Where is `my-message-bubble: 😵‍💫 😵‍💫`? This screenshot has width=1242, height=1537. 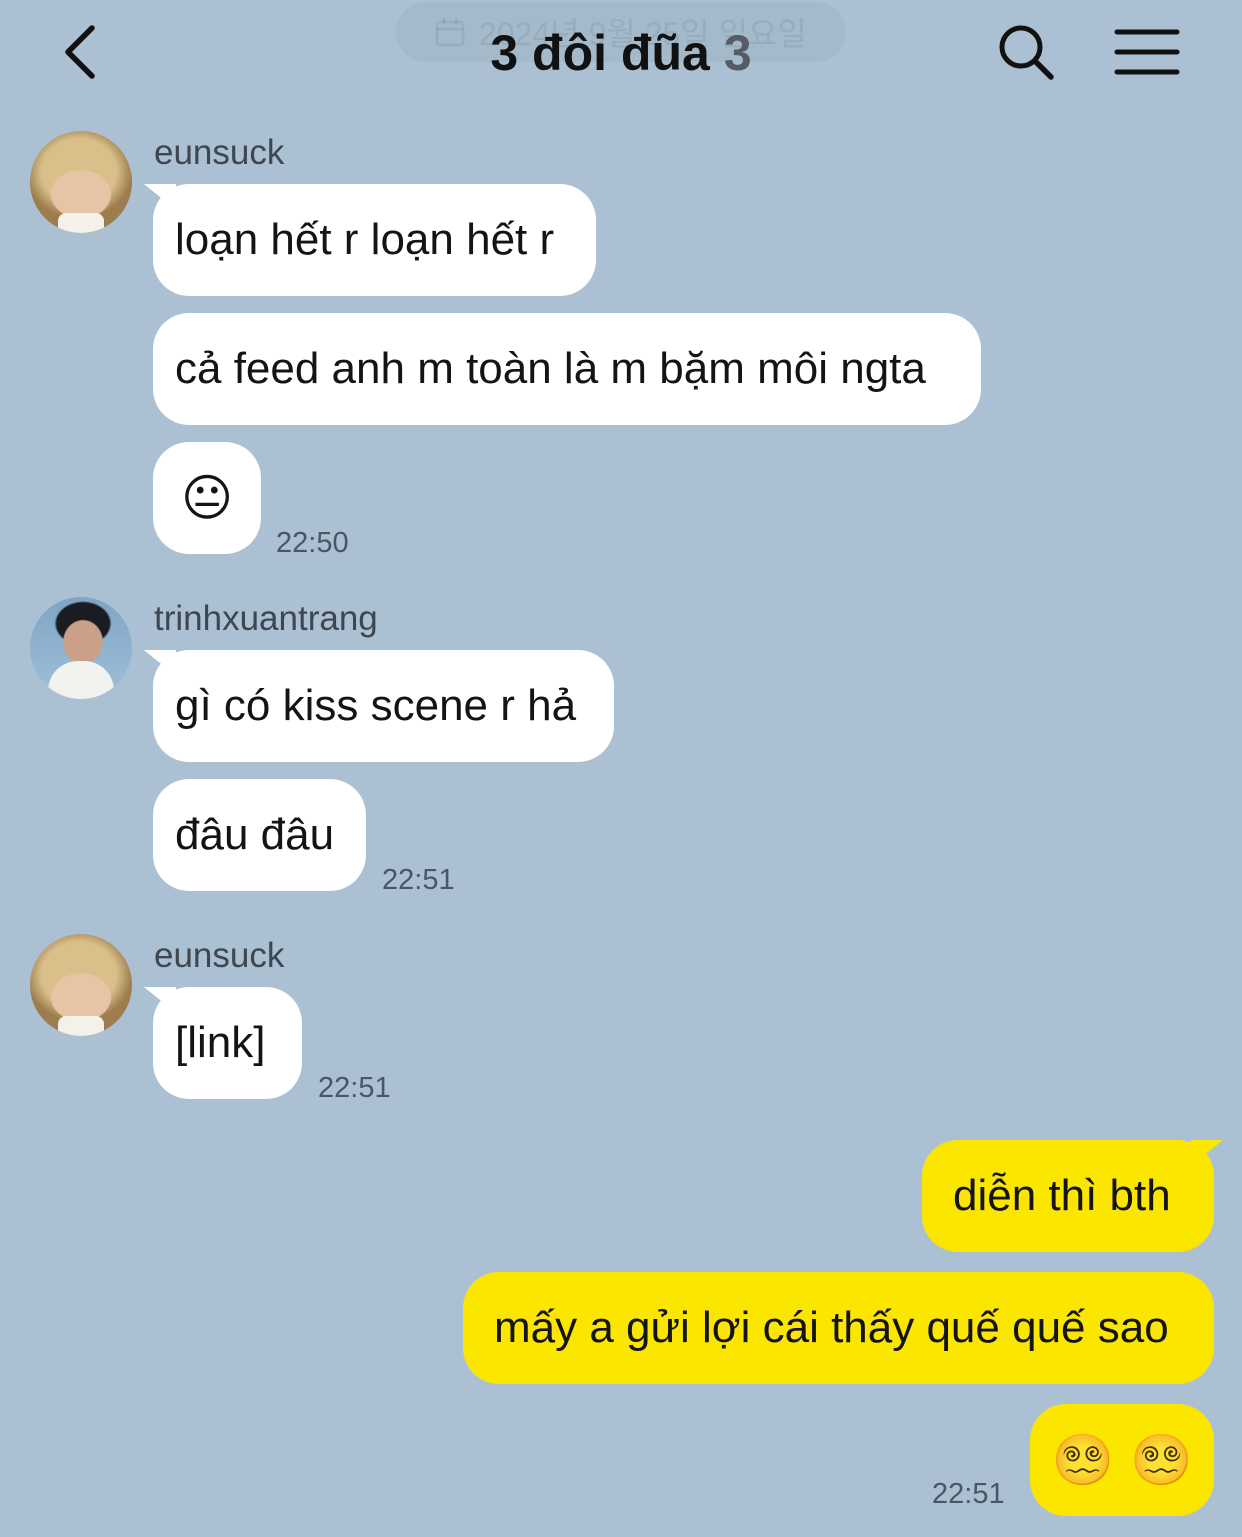 my-message-bubble: 😵‍💫 😵‍💫 is located at coordinates (1122, 1460).